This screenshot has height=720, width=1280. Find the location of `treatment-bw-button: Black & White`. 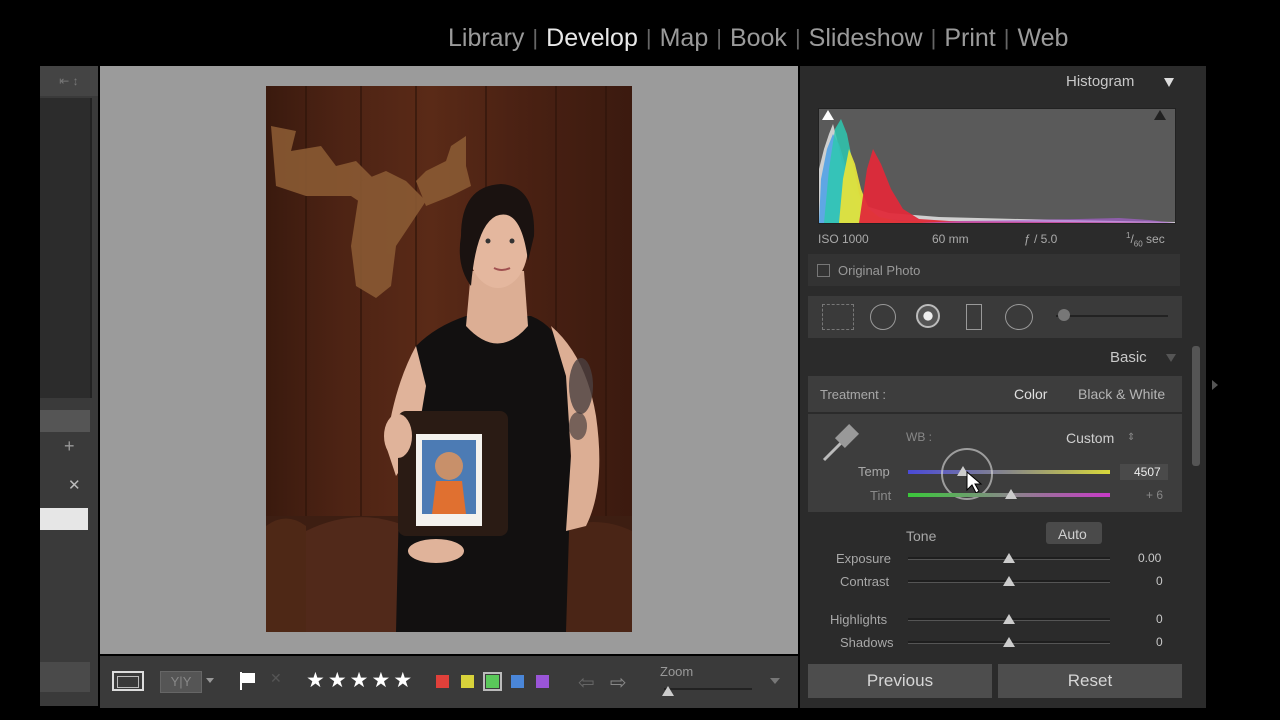

treatment-bw-button: Black & White is located at coordinates (1121, 394).